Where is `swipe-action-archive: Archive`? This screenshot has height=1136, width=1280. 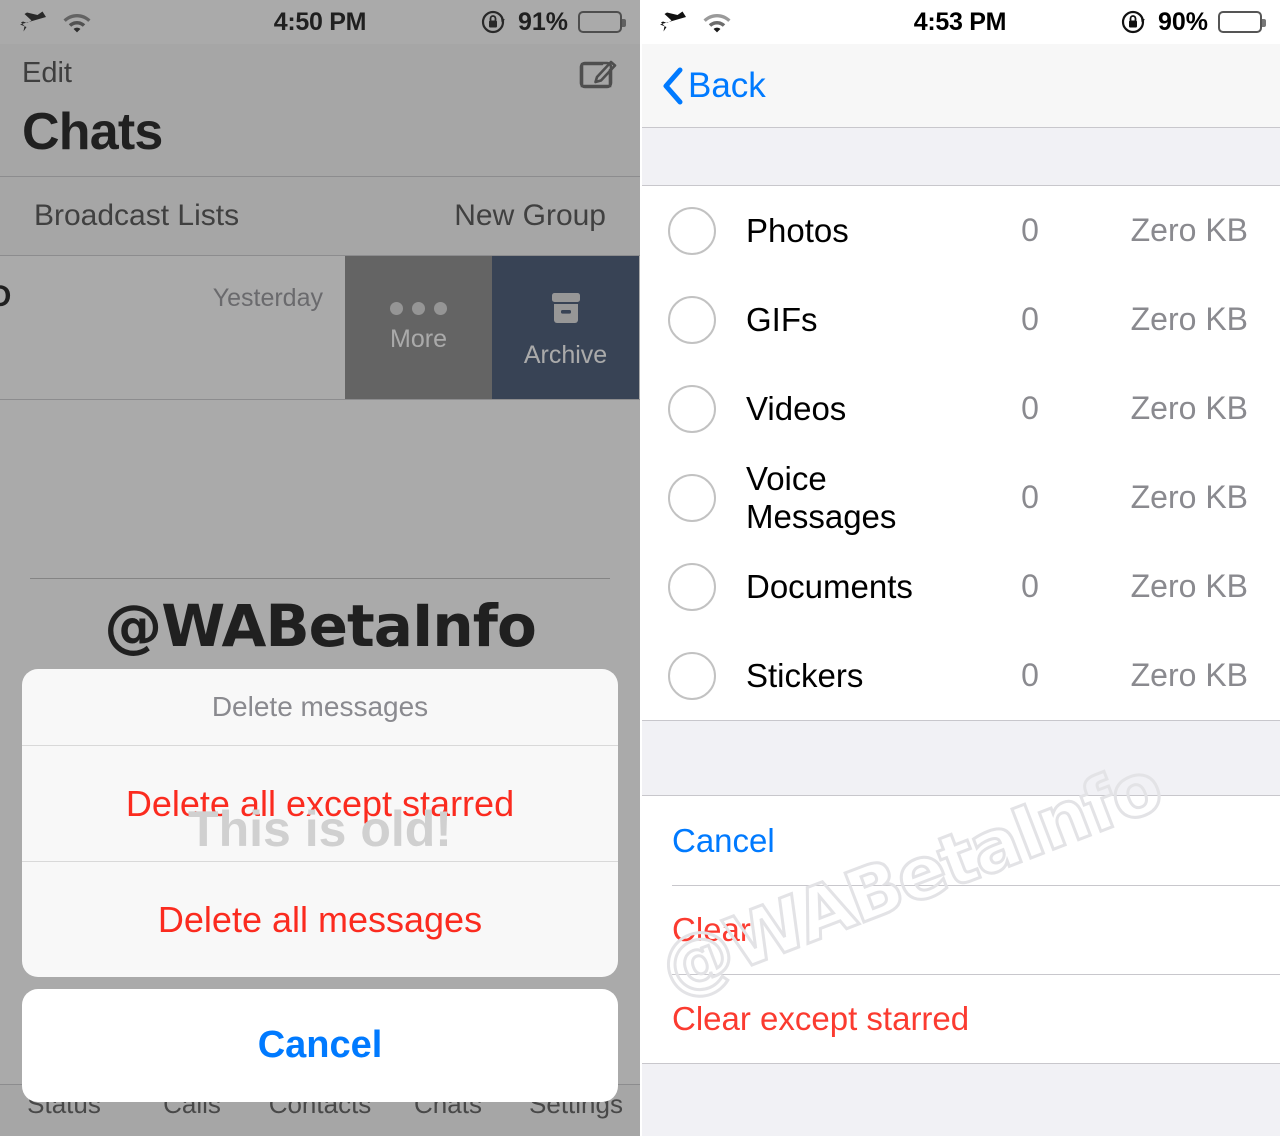
swipe-action-archive: Archive is located at coordinates (565, 327).